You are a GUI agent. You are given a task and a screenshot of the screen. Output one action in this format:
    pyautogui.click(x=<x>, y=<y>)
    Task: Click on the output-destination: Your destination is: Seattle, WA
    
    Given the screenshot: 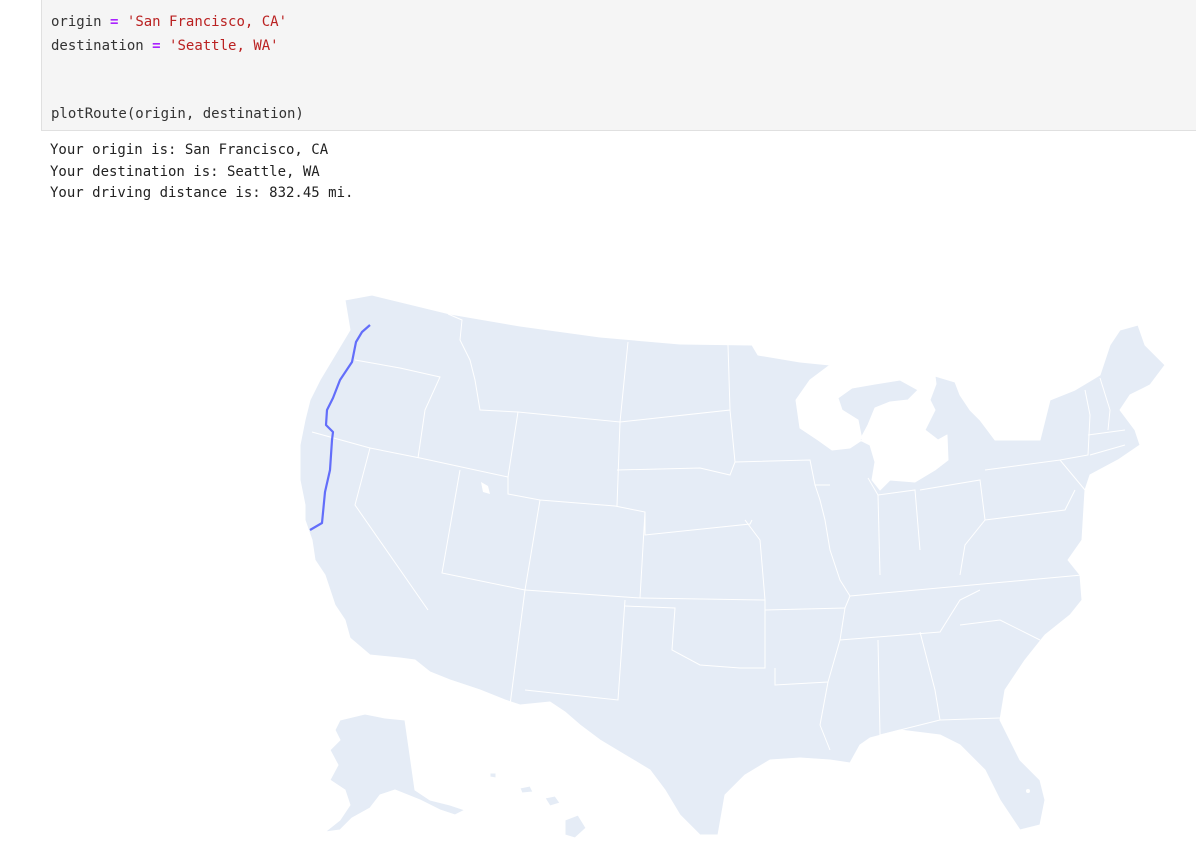 What is the action you would take?
    pyautogui.click(x=185, y=171)
    